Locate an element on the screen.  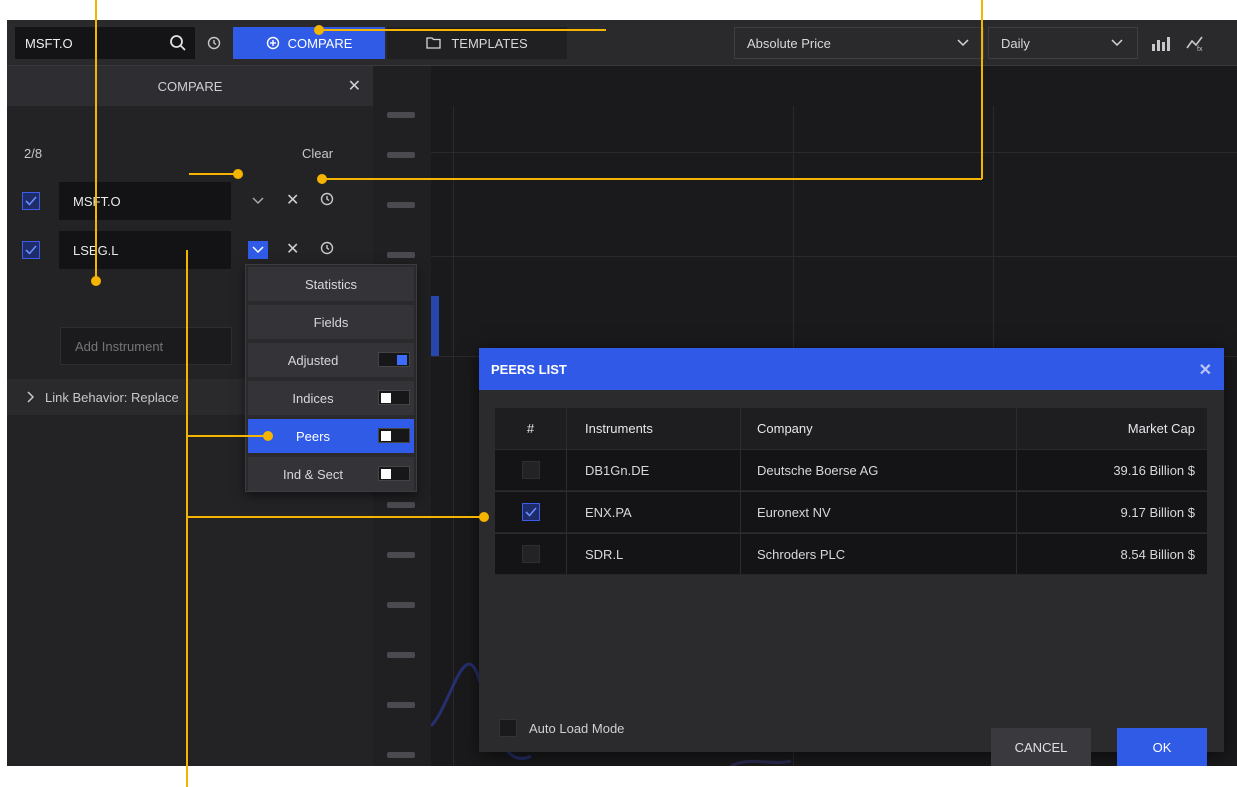
row-ric: ENX.PA is located at coordinates (608, 512).